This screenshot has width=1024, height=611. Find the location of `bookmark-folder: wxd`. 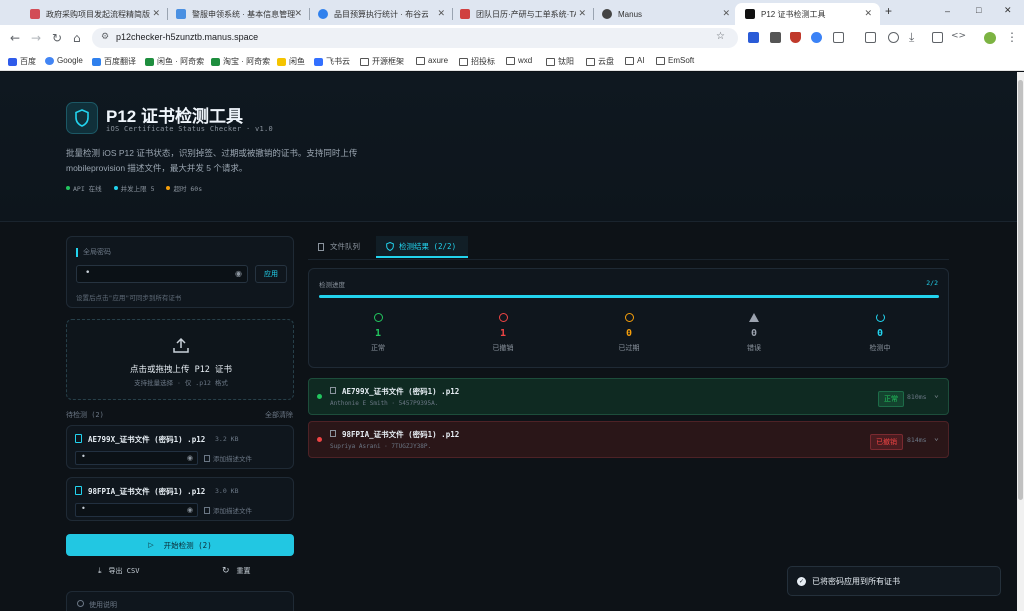

bookmark-folder: wxd is located at coordinates (519, 60).